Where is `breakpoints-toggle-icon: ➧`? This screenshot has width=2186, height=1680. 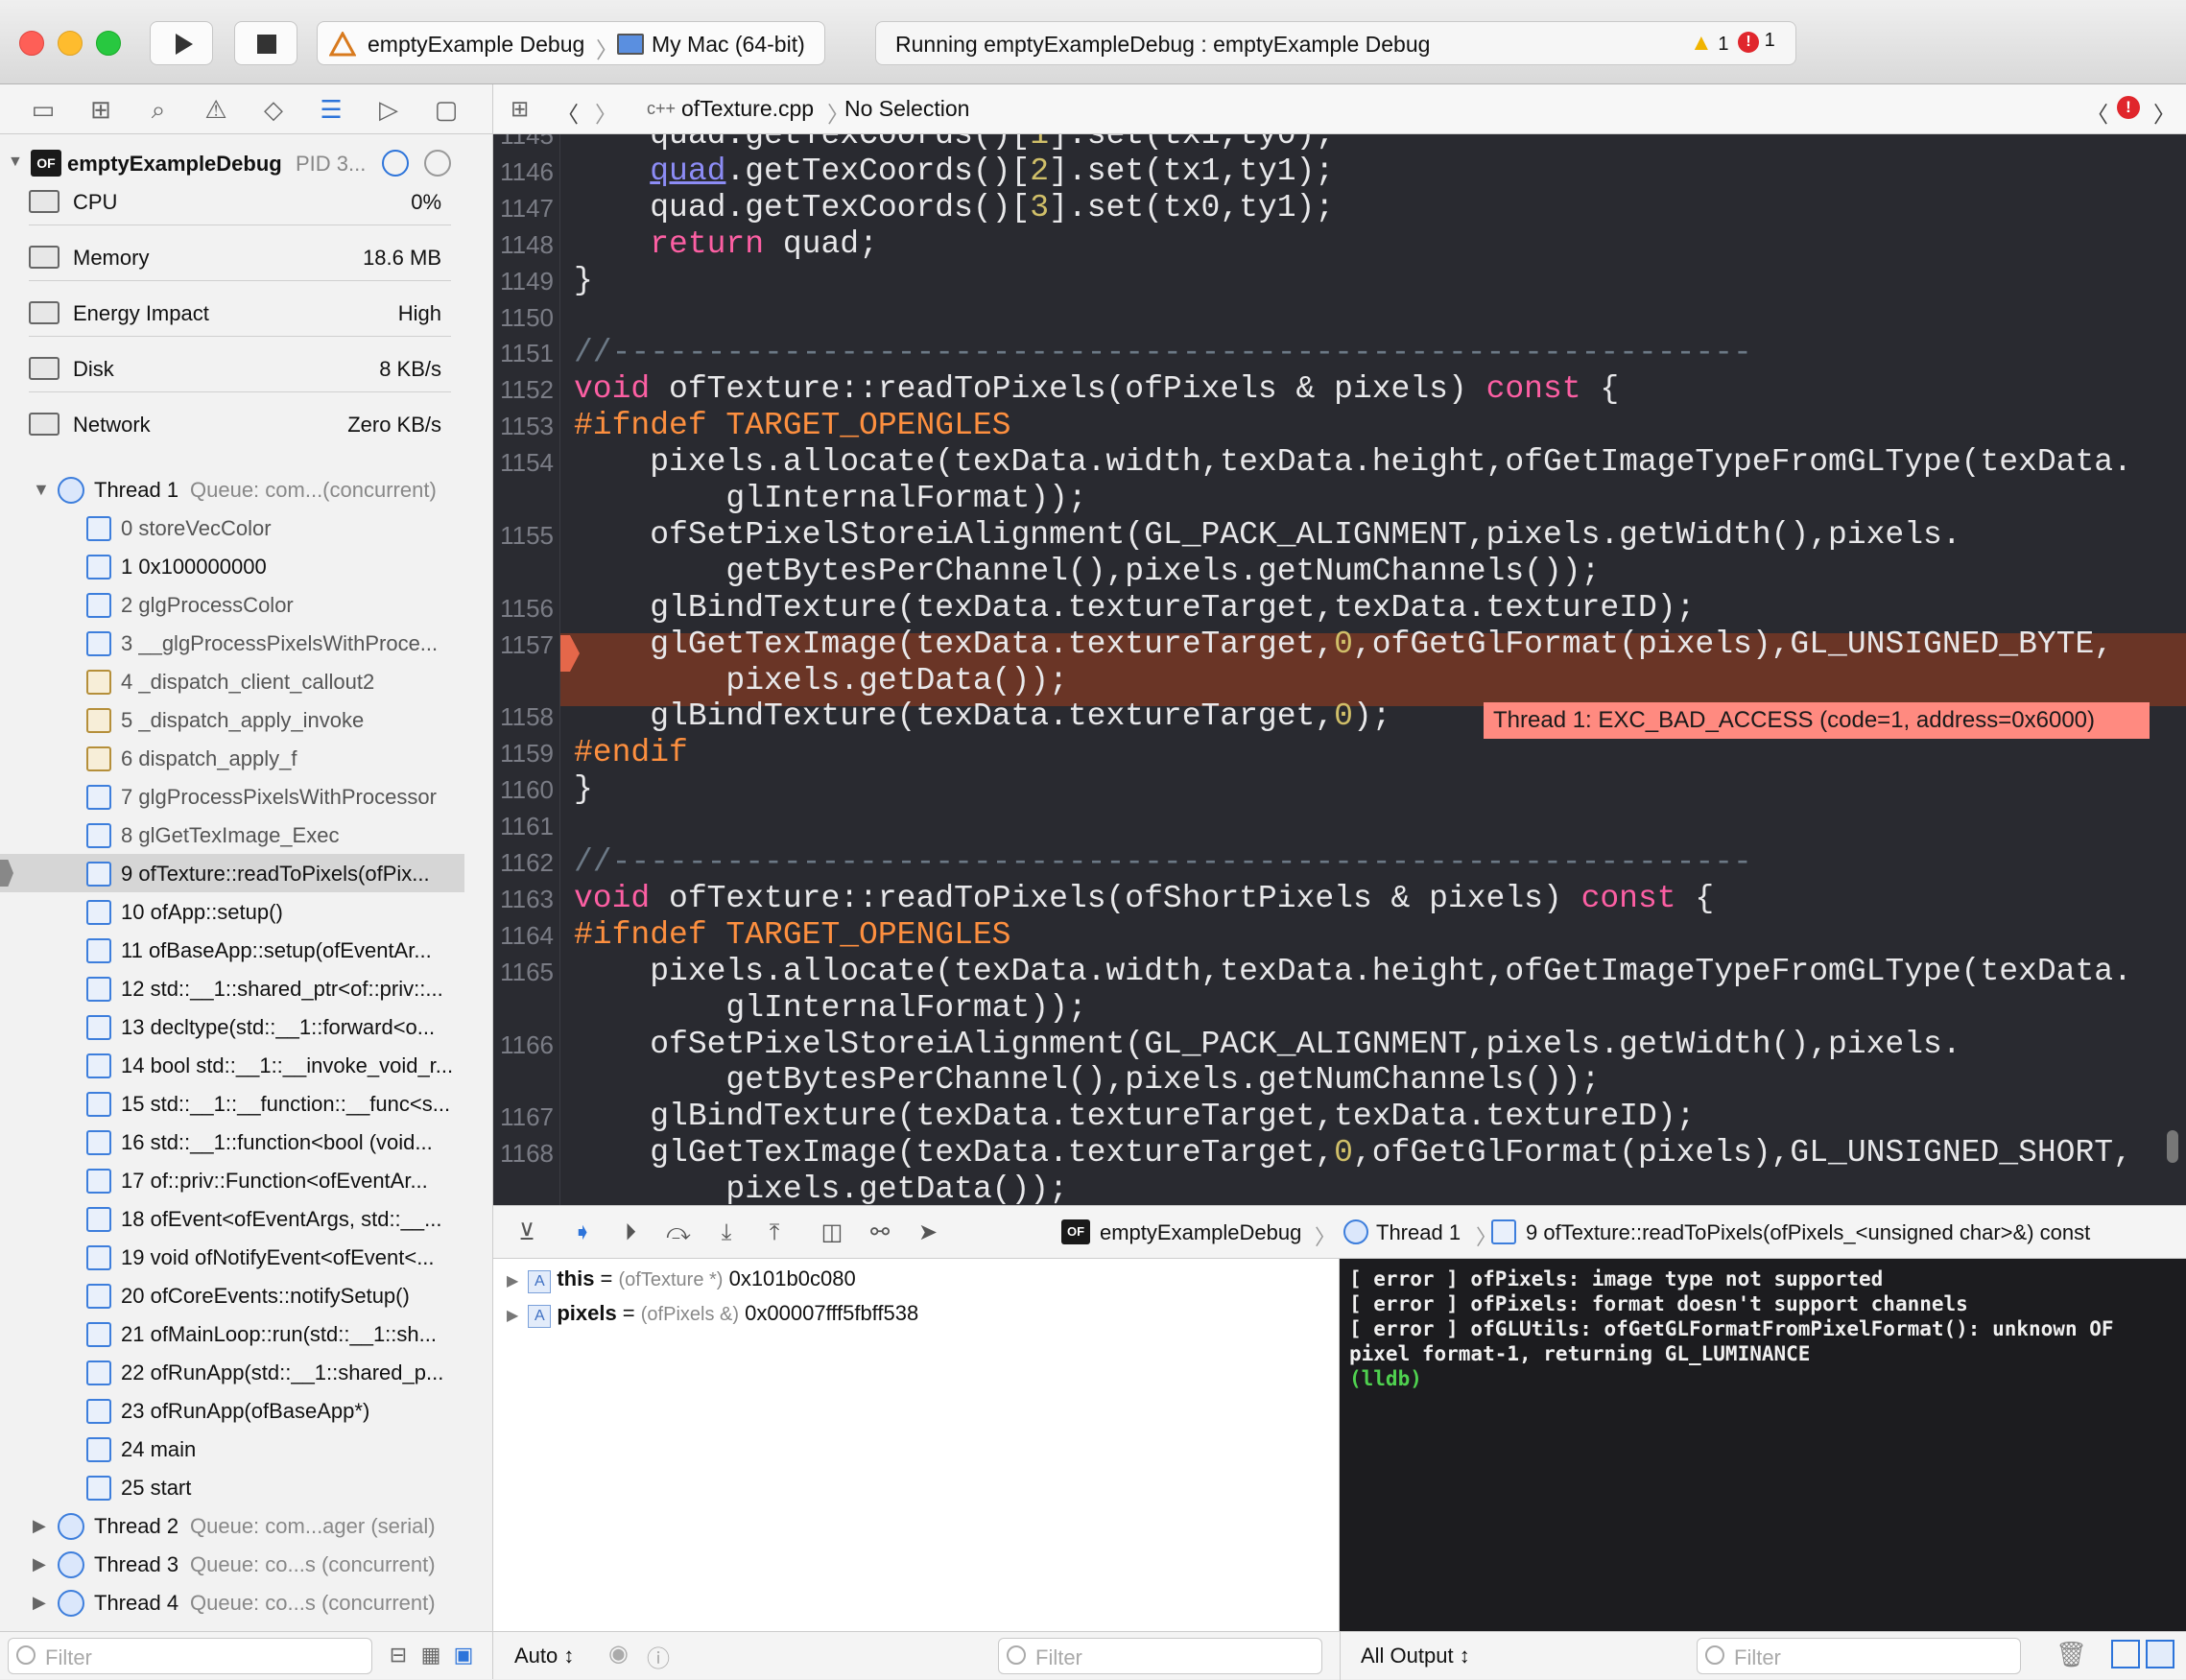
breakpoints-toggle-icon: ➧ is located at coordinates (582, 1233).